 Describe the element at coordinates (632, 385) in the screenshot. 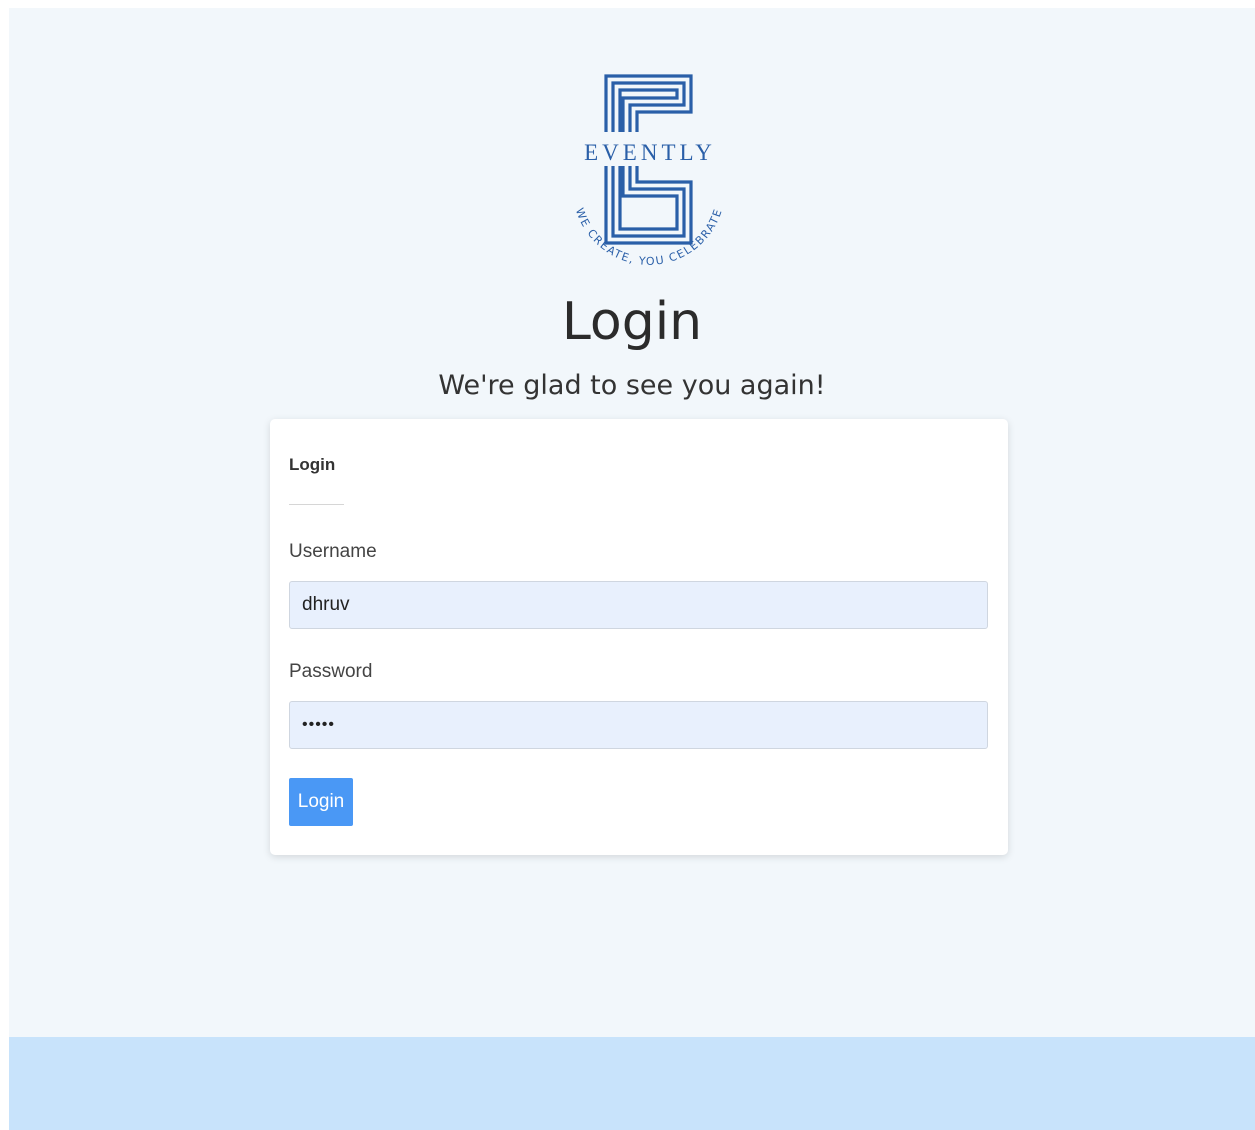

I see `page-subtitle: We're glad to see you again!` at that location.